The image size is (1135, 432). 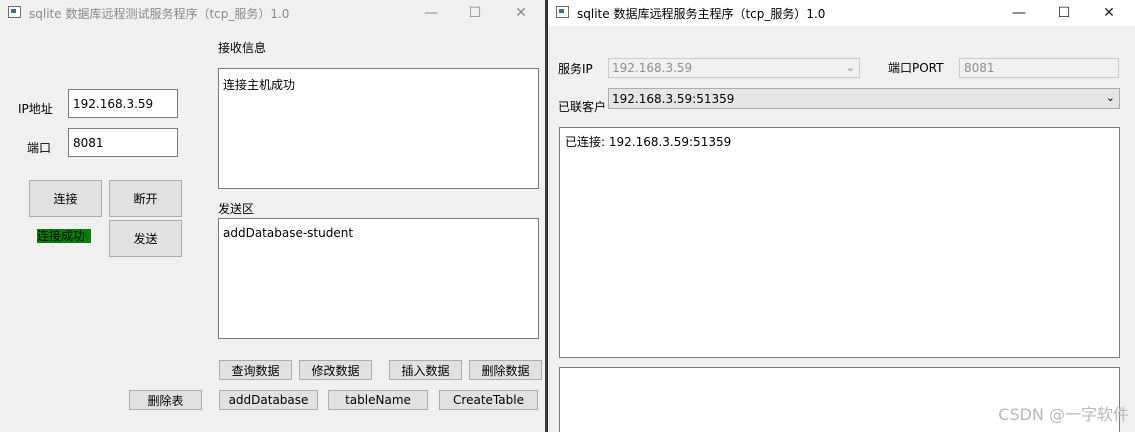 I want to click on server-titlebar: sqlite 数据库远程服务主程序（tcp_服务）1.0 — ☐ ✕, so click(x=841, y=13).